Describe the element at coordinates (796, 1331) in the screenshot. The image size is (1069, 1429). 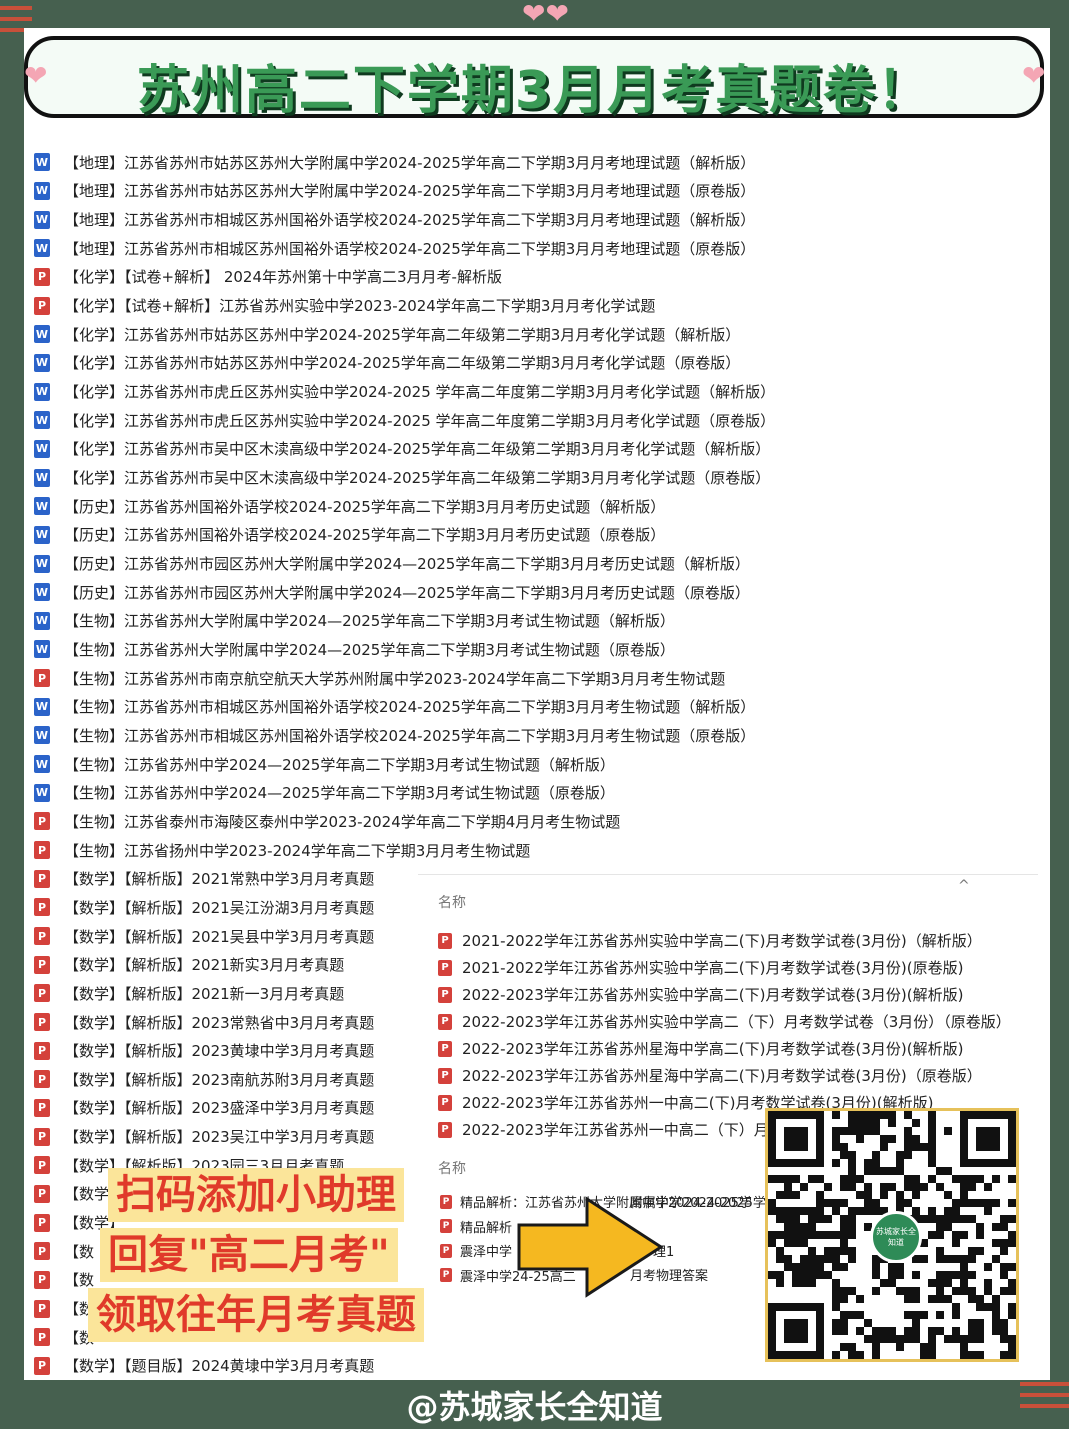
I see `qr-finder` at that location.